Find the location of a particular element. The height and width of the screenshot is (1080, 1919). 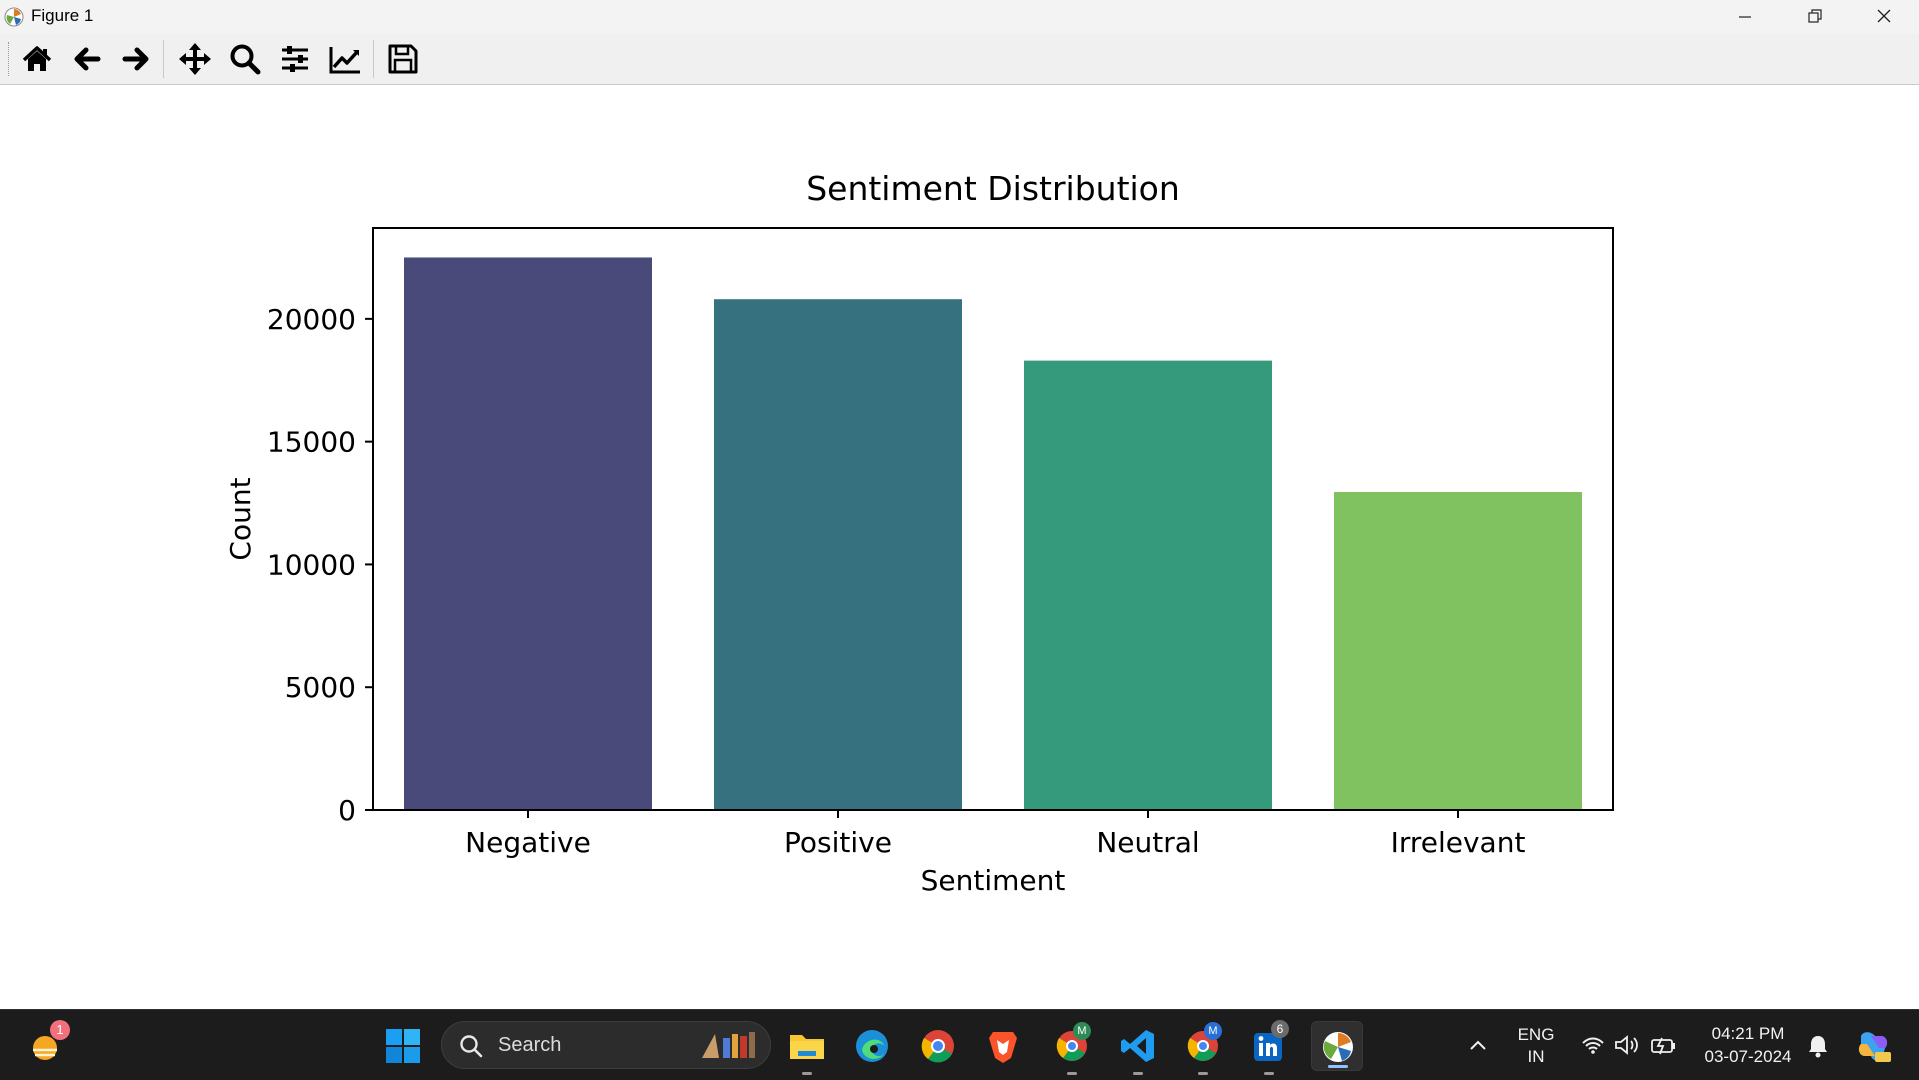

brave-icon is located at coordinates (1003, 1047).